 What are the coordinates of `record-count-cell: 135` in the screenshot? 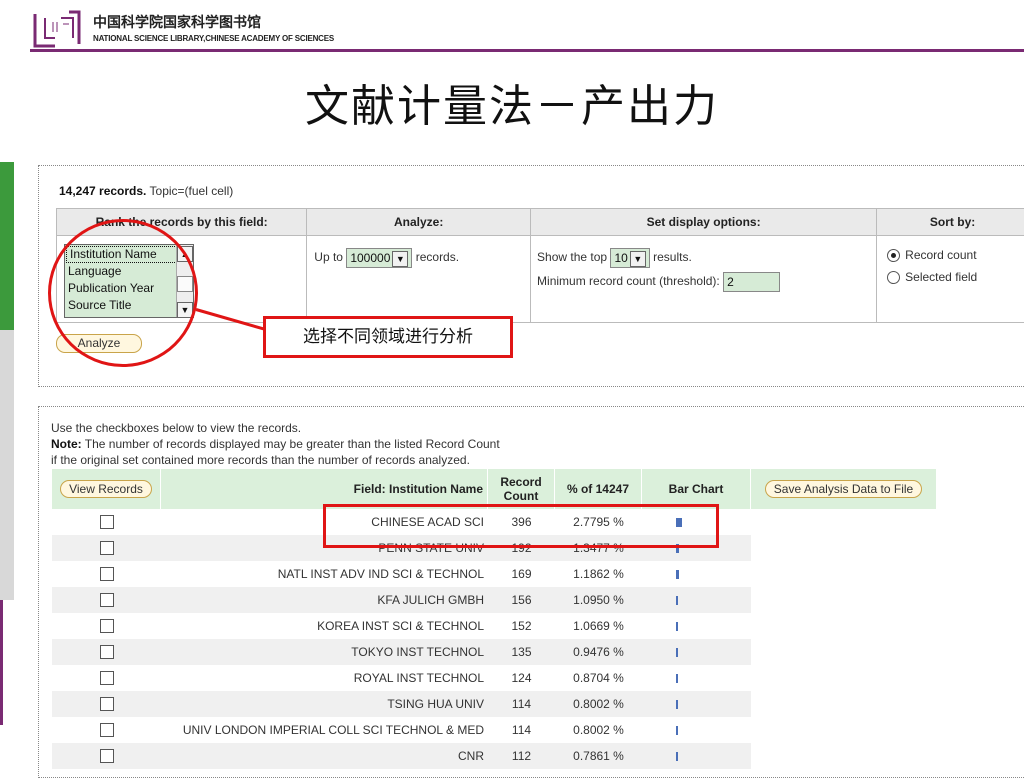 It's located at (521, 652).